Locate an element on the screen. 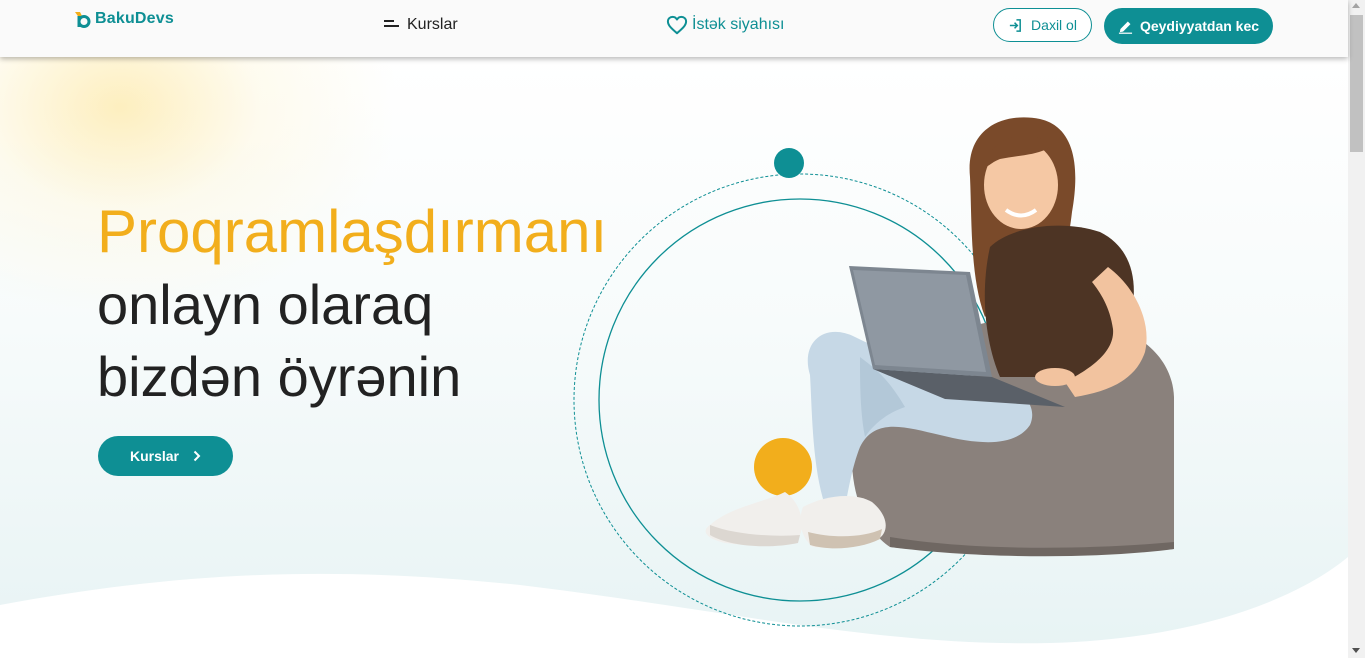 The width and height of the screenshot is (1365, 658). logo-text: BakuDevs is located at coordinates (134, 18).